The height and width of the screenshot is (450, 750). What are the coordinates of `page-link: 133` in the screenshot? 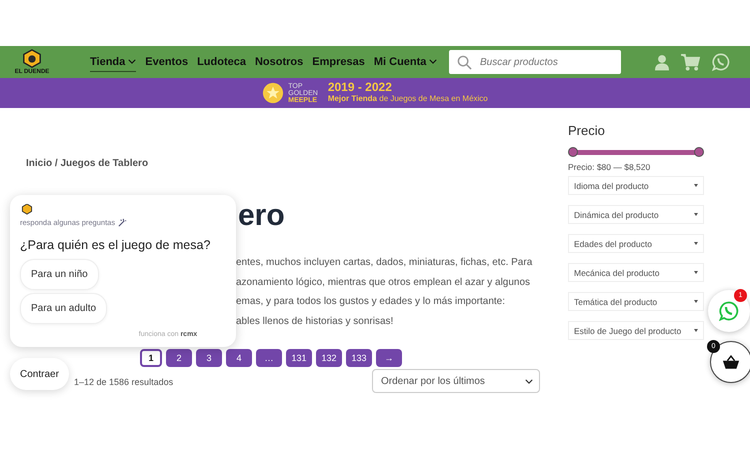 It's located at (359, 358).